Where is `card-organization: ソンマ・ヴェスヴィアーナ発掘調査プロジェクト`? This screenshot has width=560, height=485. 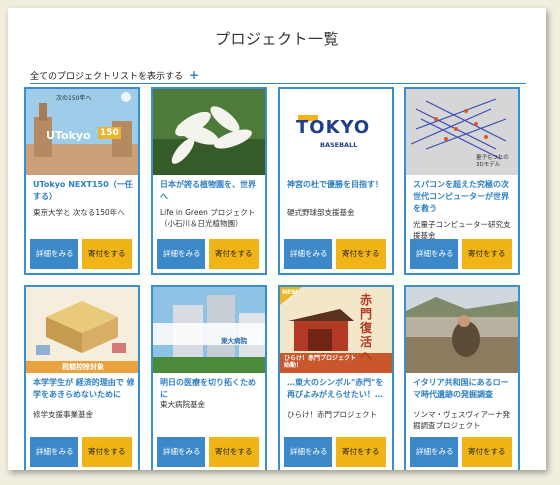 card-organization: ソンマ・ヴェスヴィアーナ発掘調査プロジェクト is located at coordinates (462, 420).